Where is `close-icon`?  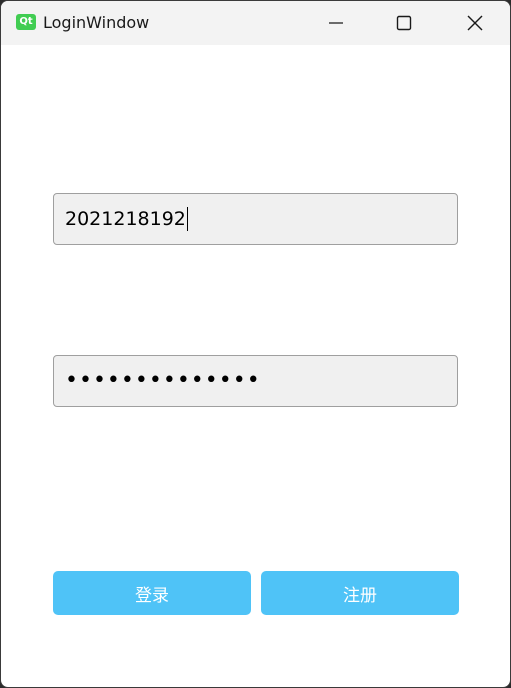 close-icon is located at coordinates (475, 23).